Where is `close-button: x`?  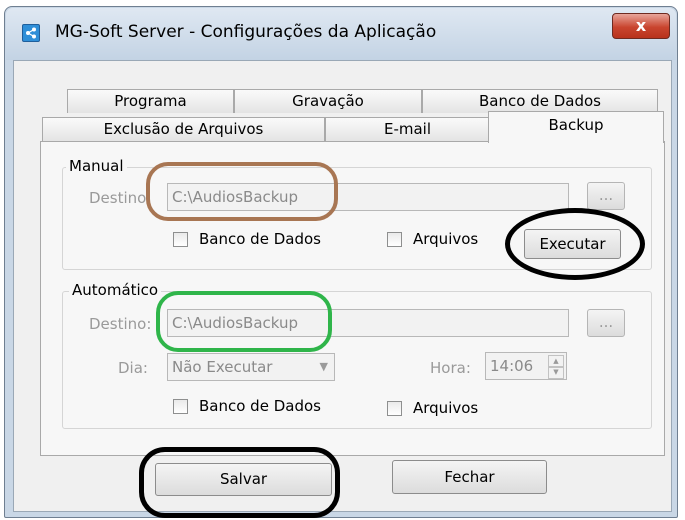
close-button: x is located at coordinates (641, 26).